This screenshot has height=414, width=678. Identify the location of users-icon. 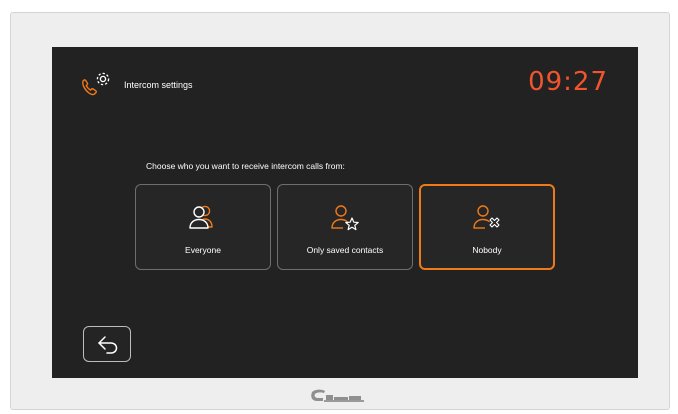
(203, 218).